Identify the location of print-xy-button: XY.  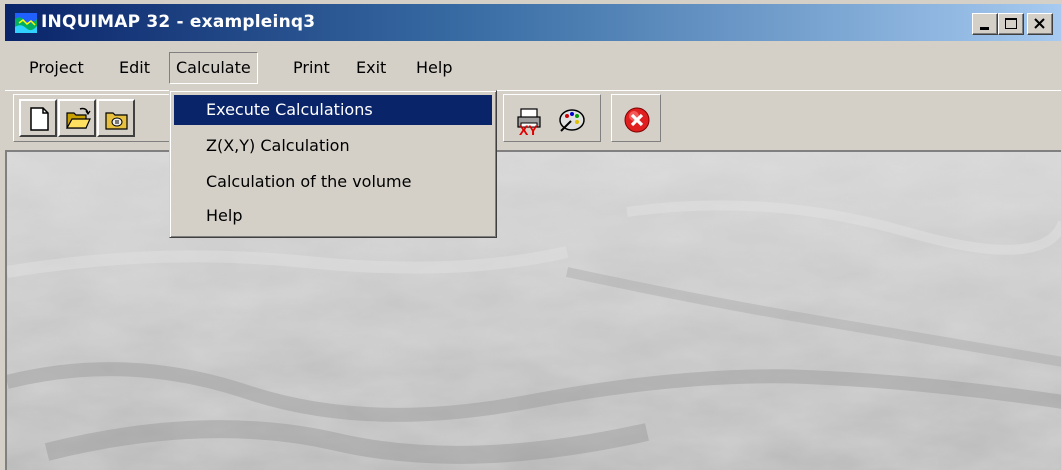
(528, 118).